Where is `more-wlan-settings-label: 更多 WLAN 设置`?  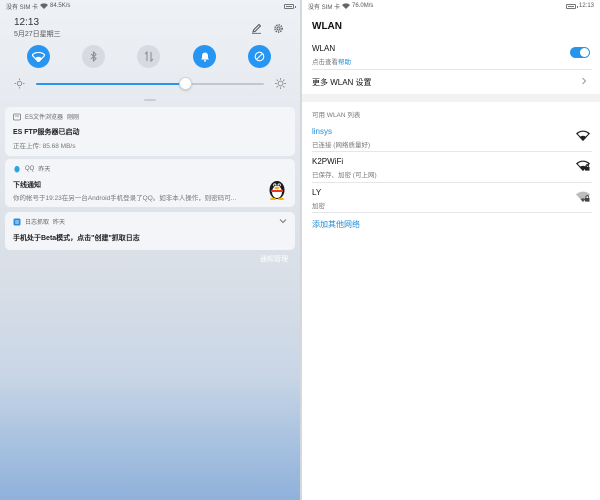 more-wlan-settings-label: 更多 WLAN 设置 is located at coordinates (342, 82).